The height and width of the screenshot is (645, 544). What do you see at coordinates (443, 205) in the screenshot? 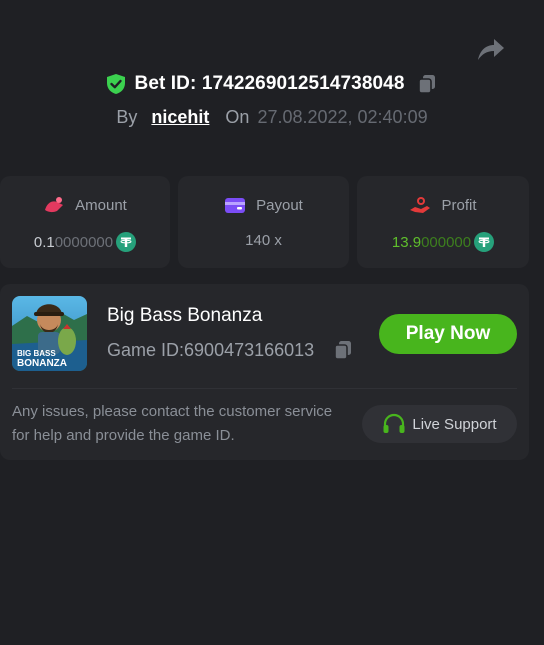
I see `profit-title: Profit` at bounding box center [443, 205].